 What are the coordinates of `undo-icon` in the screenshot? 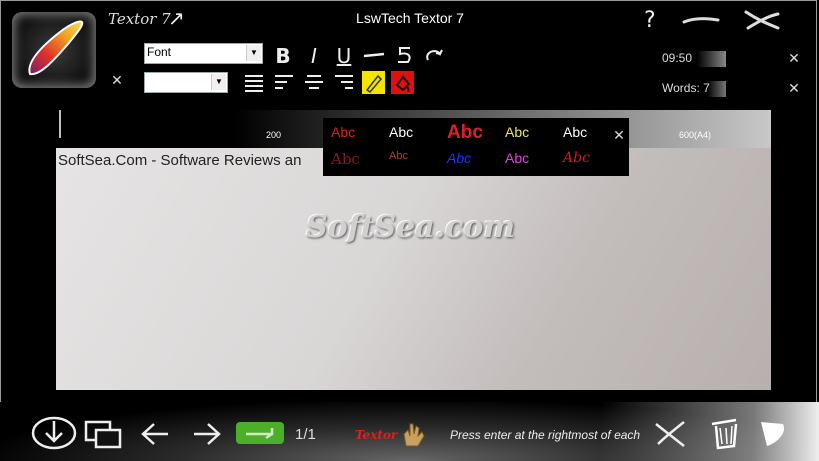 It's located at (404, 55).